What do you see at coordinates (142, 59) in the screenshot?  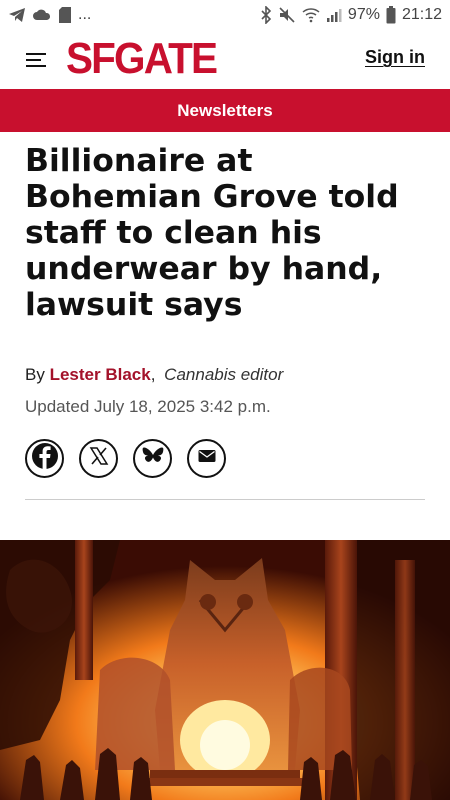 I see `sfgate-logo: SFGATE` at bounding box center [142, 59].